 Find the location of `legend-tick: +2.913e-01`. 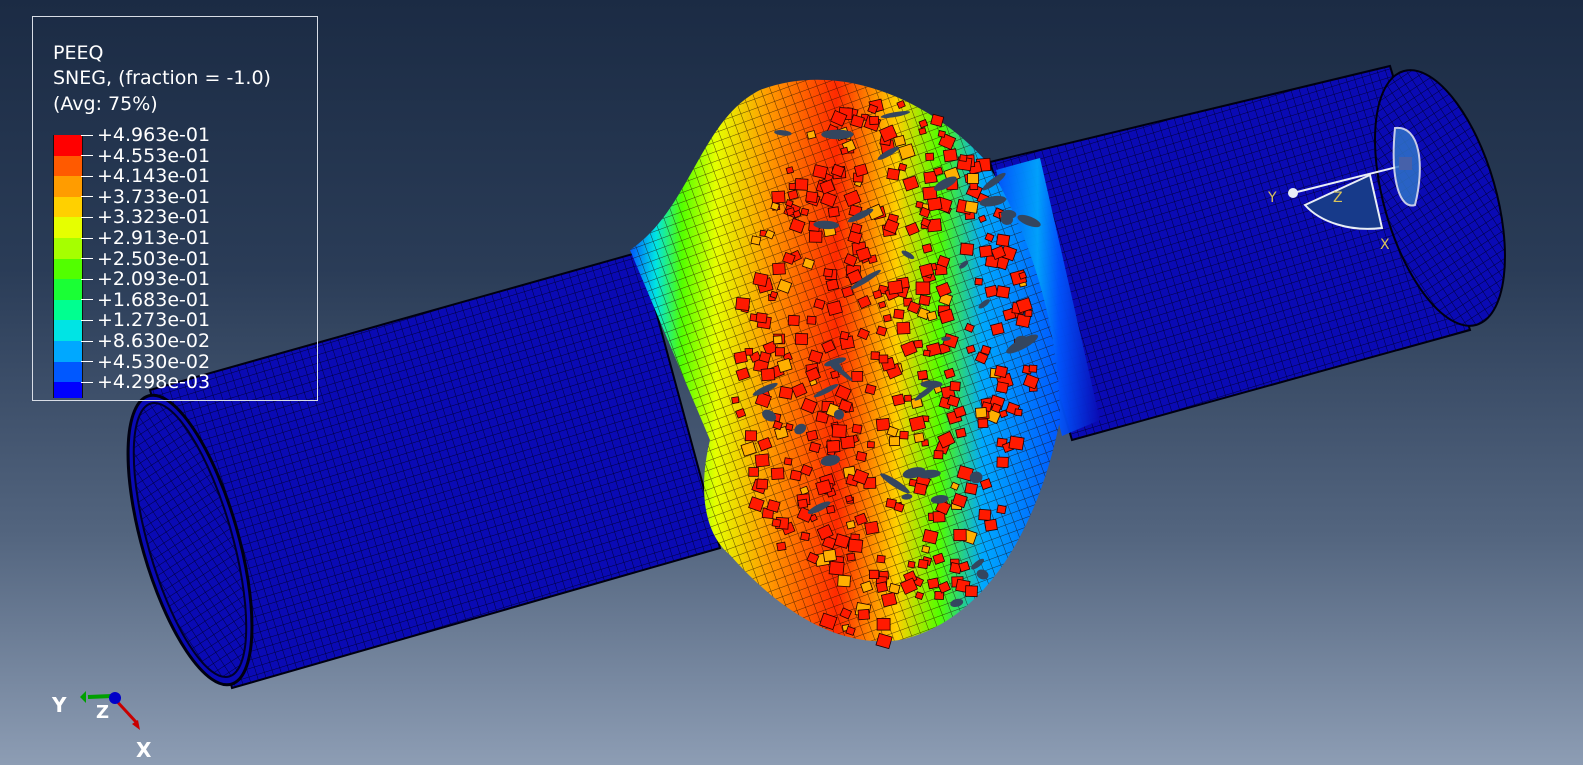

legend-tick: +2.913e-01 is located at coordinates (145, 238).